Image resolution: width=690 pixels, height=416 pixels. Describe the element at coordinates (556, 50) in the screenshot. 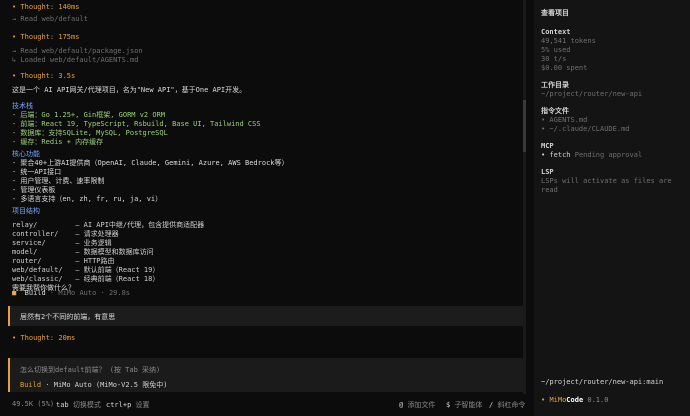

I see `context-used: 5% used` at that location.